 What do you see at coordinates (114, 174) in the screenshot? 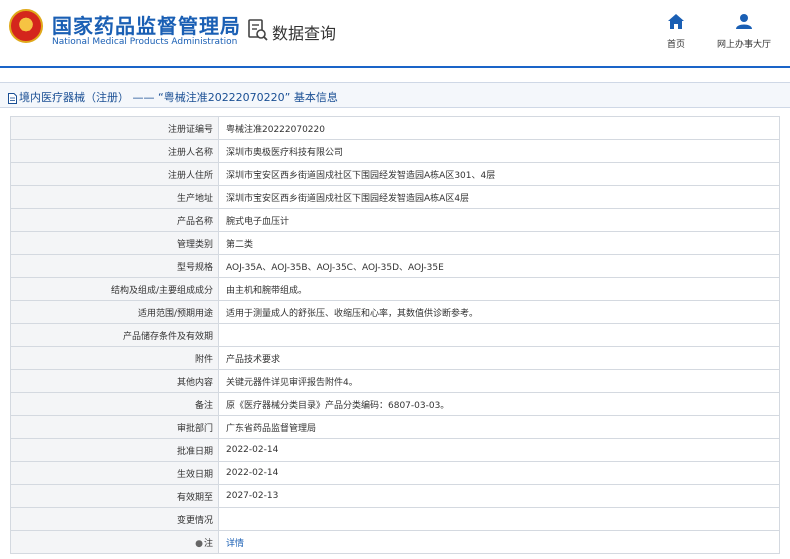
I see `field-label: 注册人住所` at bounding box center [114, 174].